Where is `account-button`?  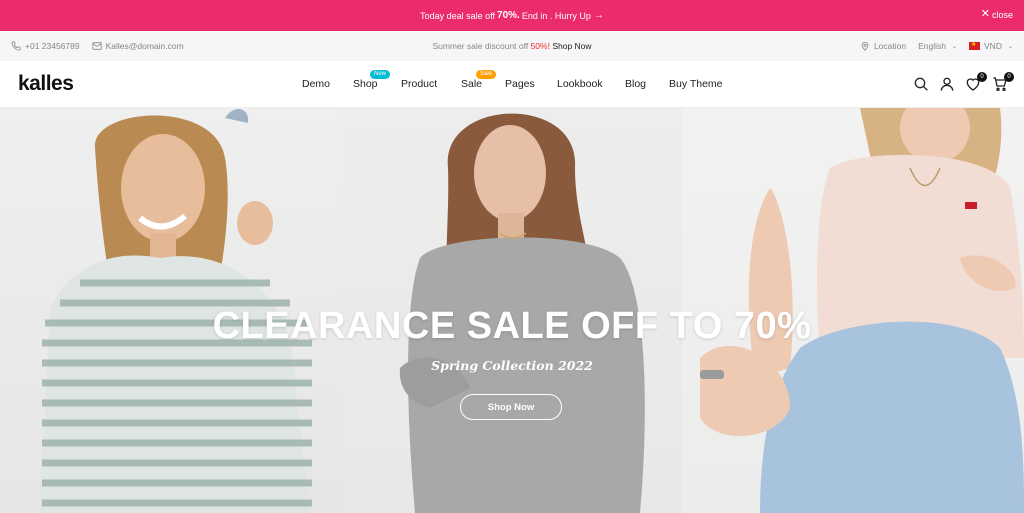
account-button is located at coordinates (947, 84).